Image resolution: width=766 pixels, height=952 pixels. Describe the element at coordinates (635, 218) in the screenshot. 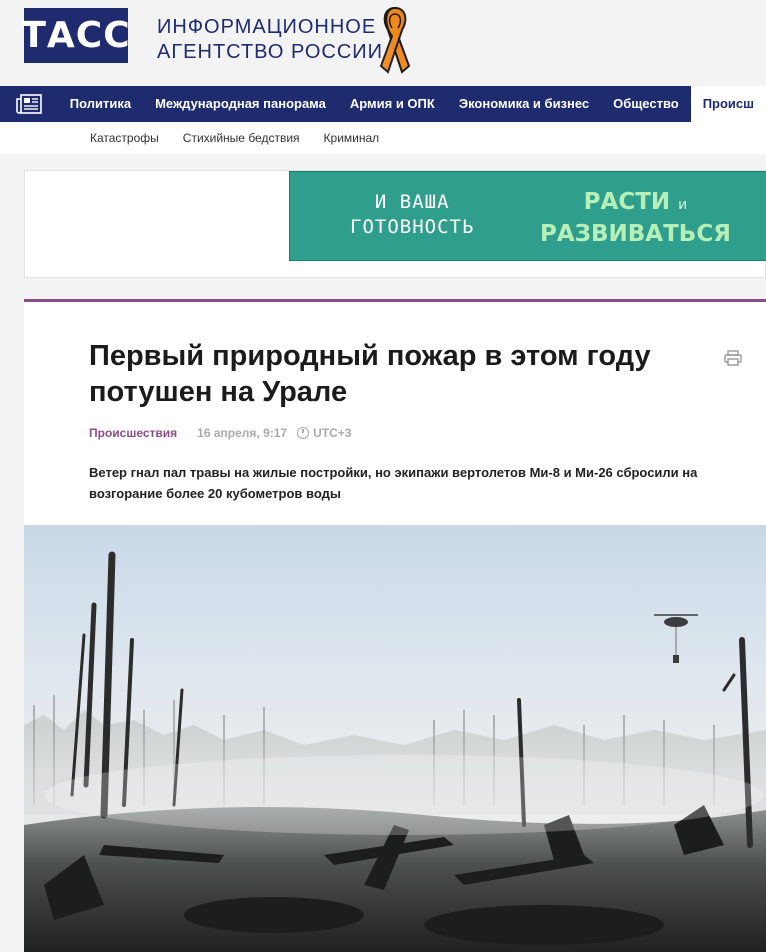

I see `ad-right-text: РАСТИ и РАЗВИВАТЬСЯ` at that location.